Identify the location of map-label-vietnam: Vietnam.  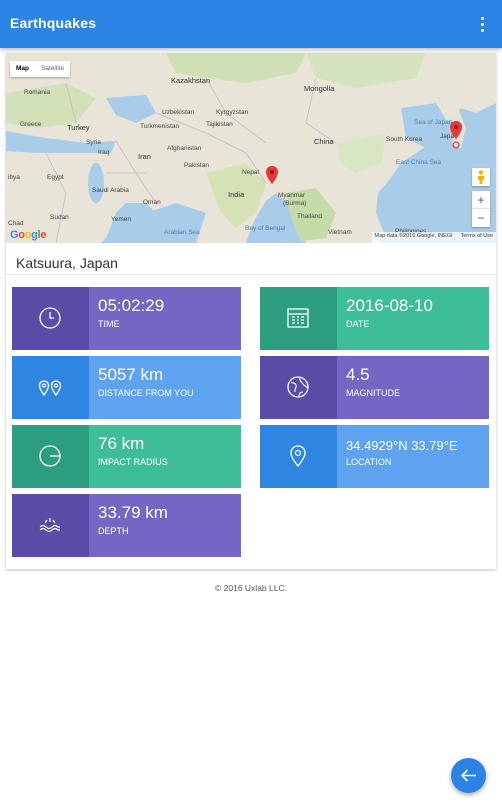
(340, 232).